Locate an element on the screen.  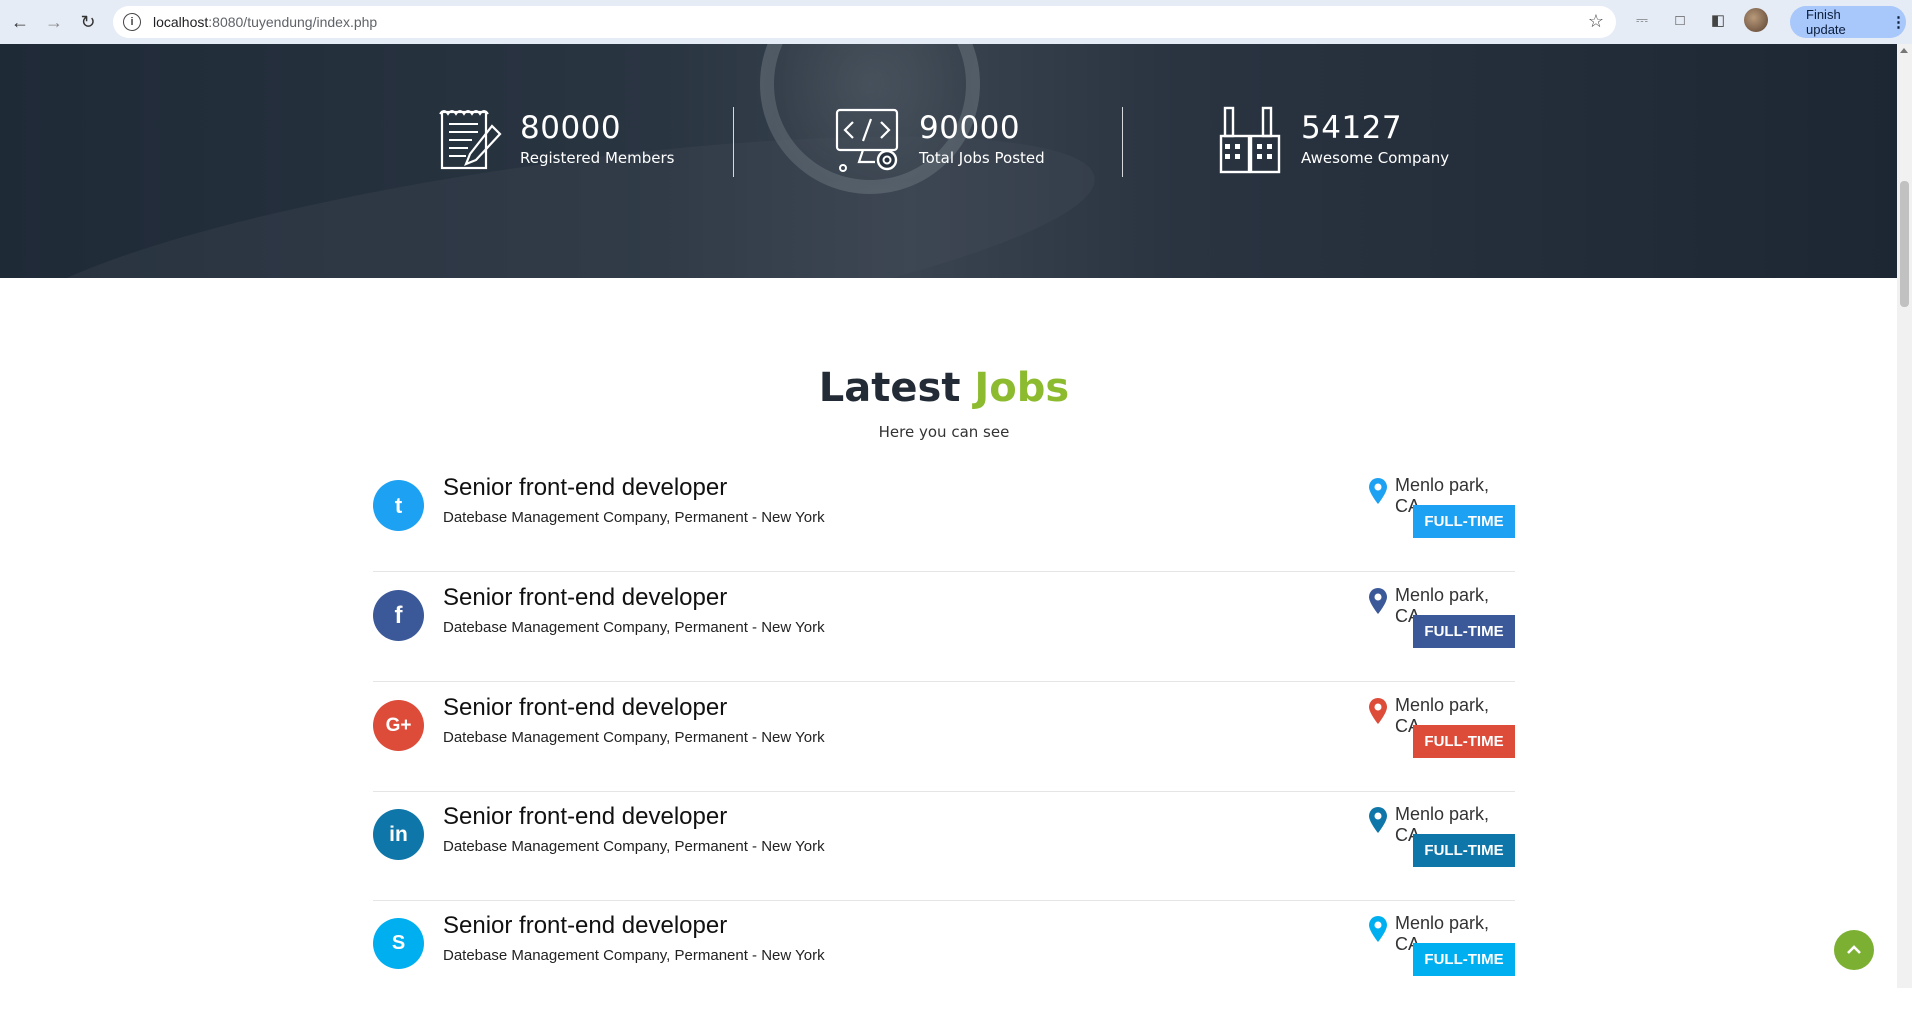
url-path: :8080/tuyendung/index.php is located at coordinates (293, 22).